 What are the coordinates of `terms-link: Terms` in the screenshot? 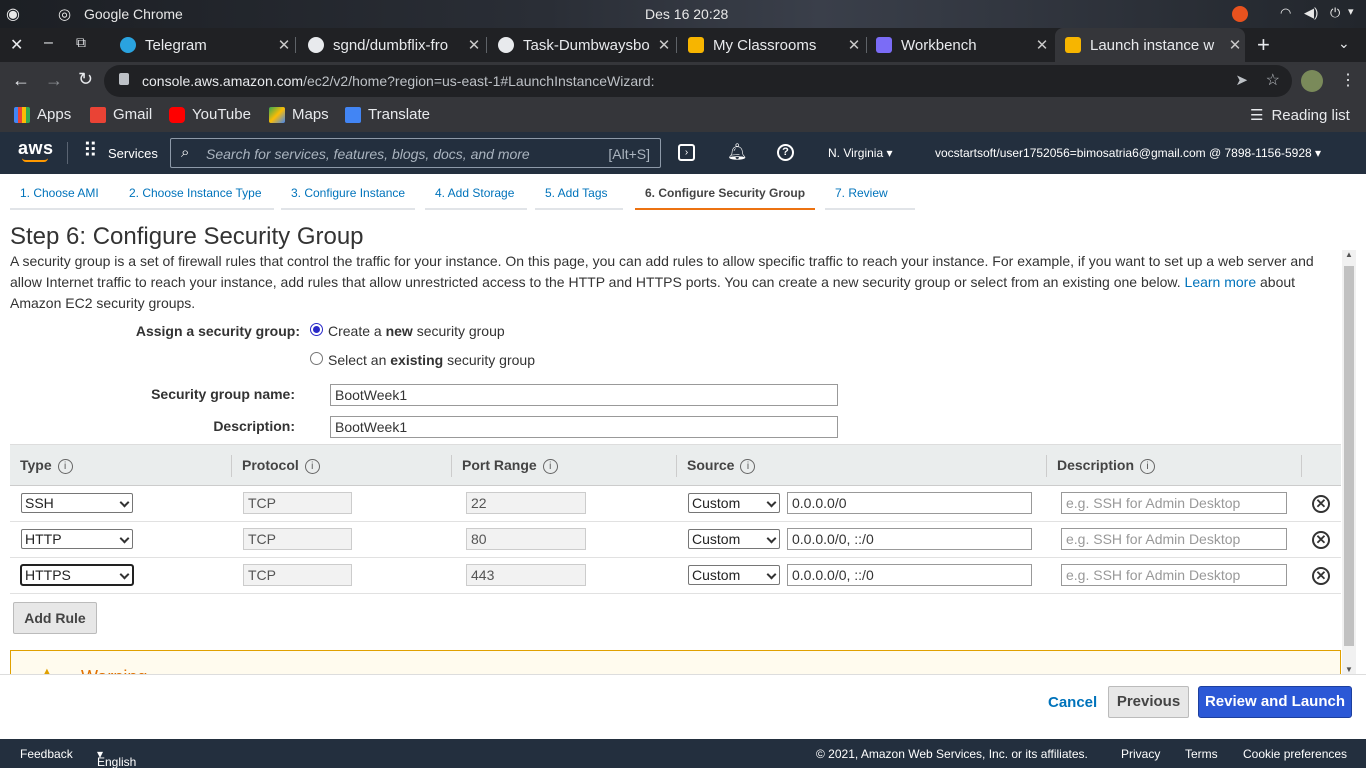 It's located at (1201, 754).